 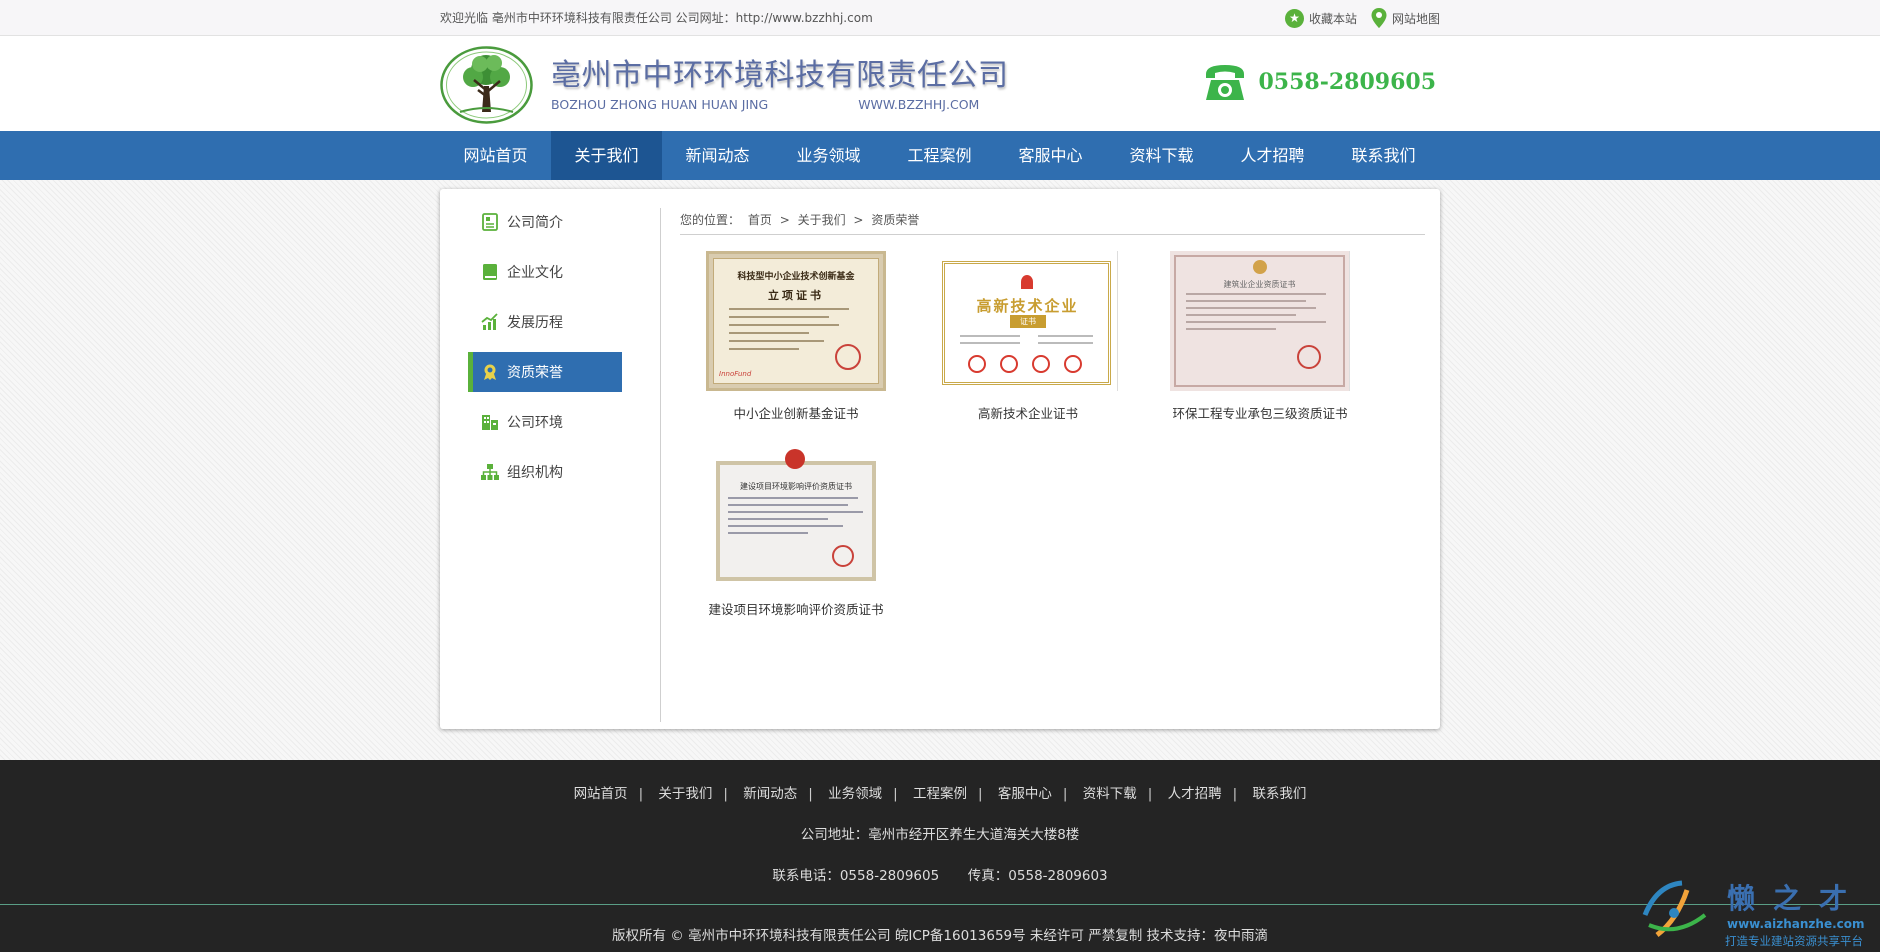 I want to click on company-domain: WWW.BZZHHJ.COM, so click(x=919, y=104).